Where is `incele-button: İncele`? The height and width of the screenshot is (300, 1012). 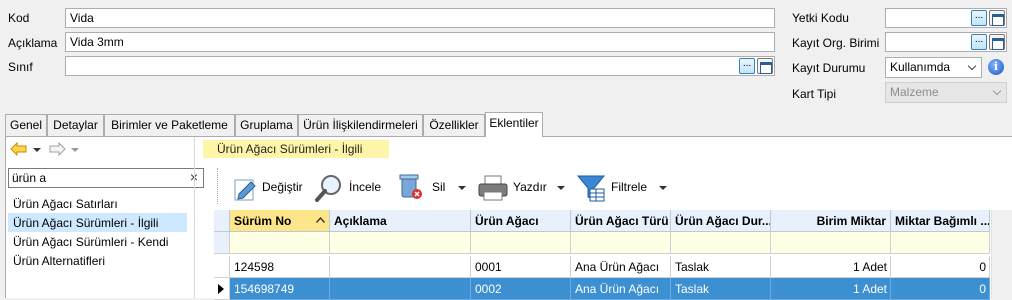
incele-button: İncele is located at coordinates (365, 187).